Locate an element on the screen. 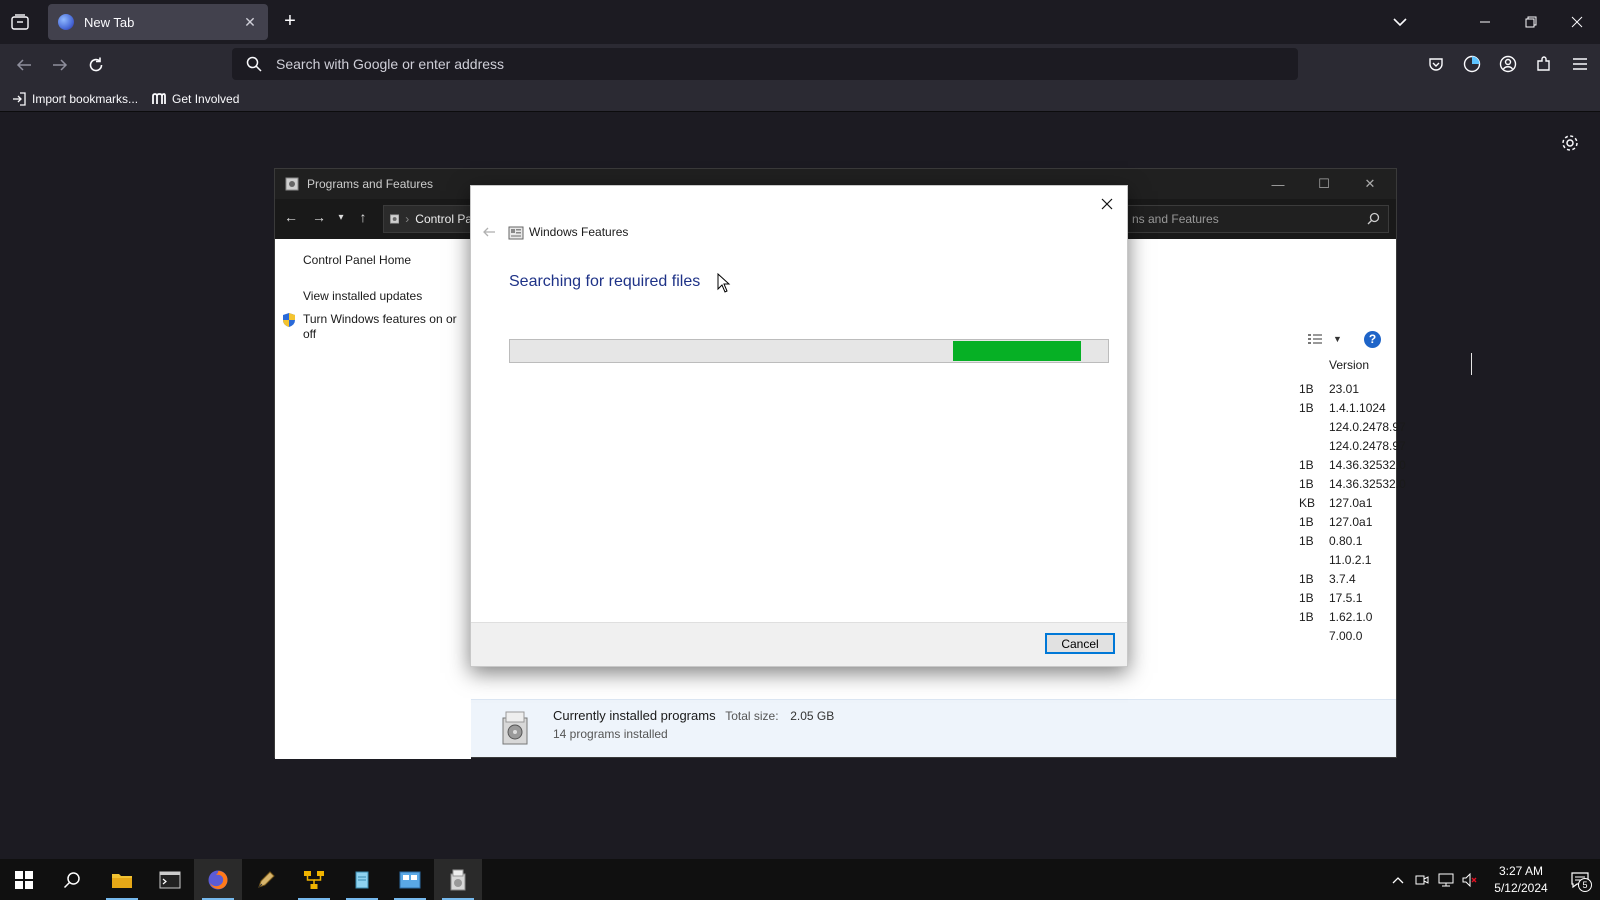 The height and width of the screenshot is (900, 1600). pocket-icon is located at coordinates (1436, 64).